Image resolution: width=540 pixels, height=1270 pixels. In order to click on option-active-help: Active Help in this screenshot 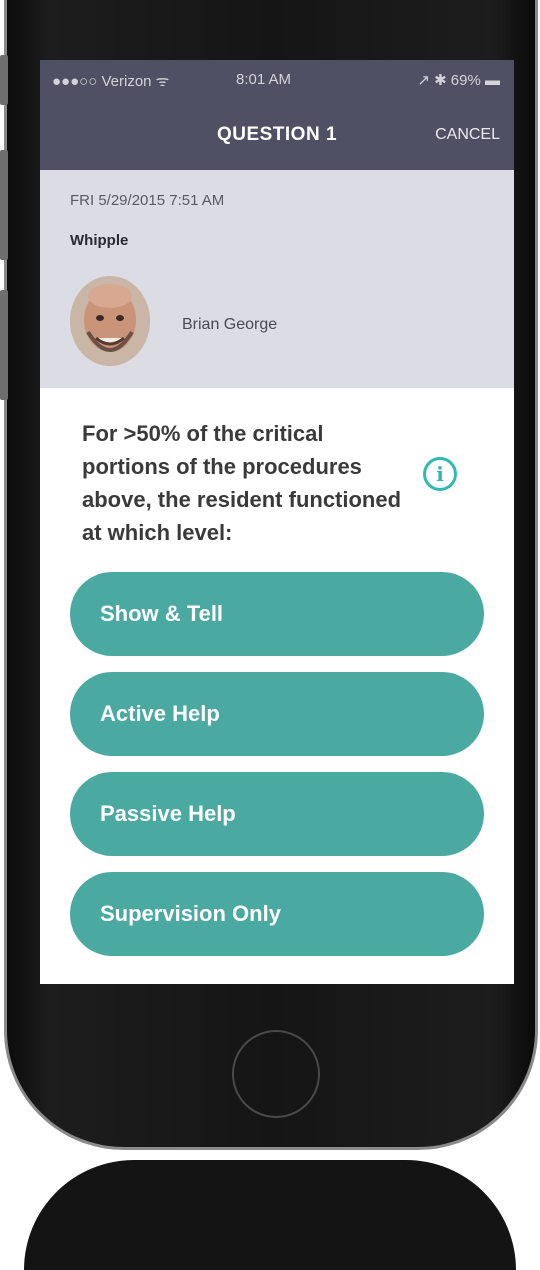, I will do `click(277, 714)`.